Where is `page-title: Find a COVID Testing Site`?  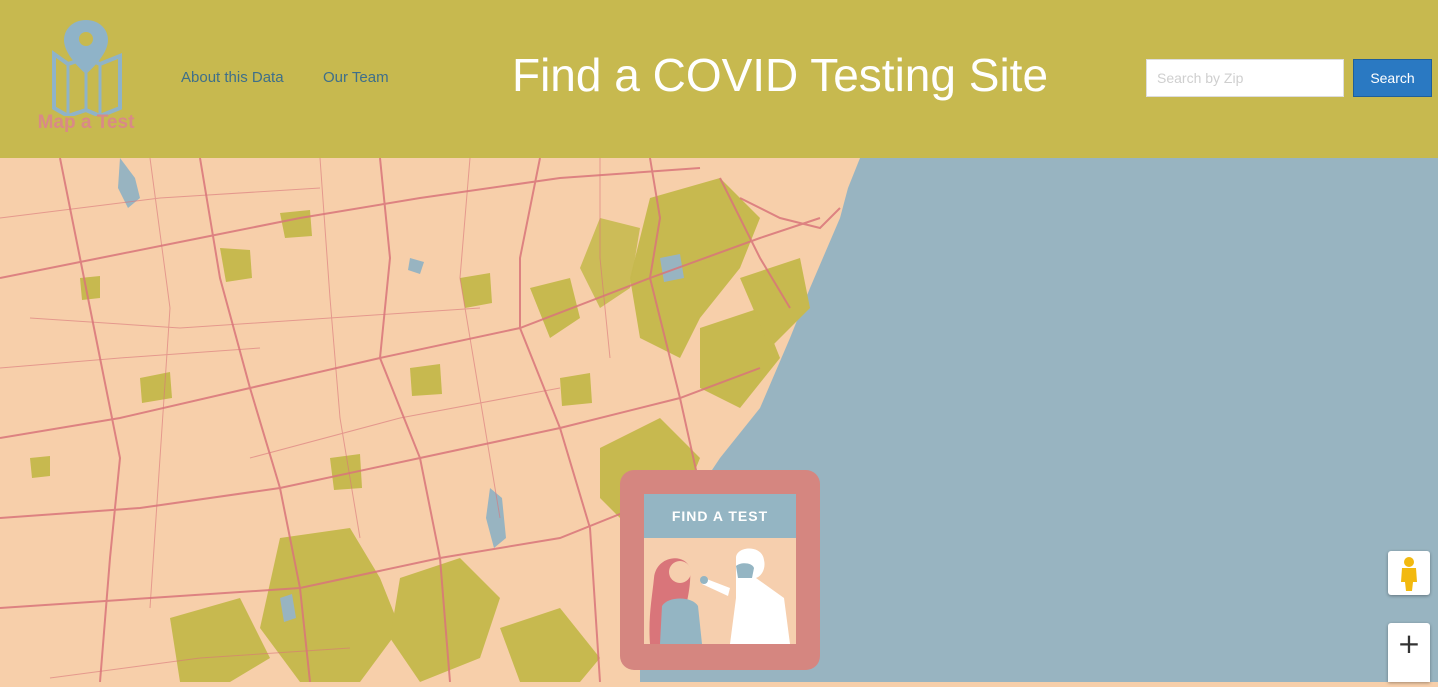
page-title: Find a COVID Testing Site is located at coordinates (780, 75).